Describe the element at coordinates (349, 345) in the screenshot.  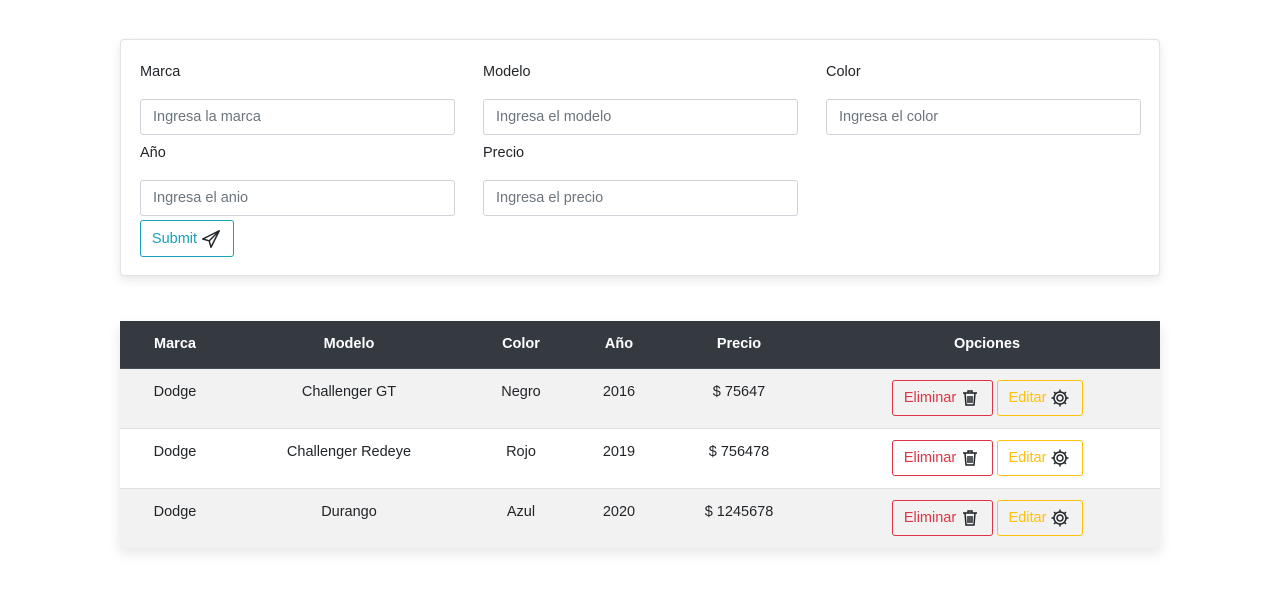
I see `header-modelo: Modelo` at that location.